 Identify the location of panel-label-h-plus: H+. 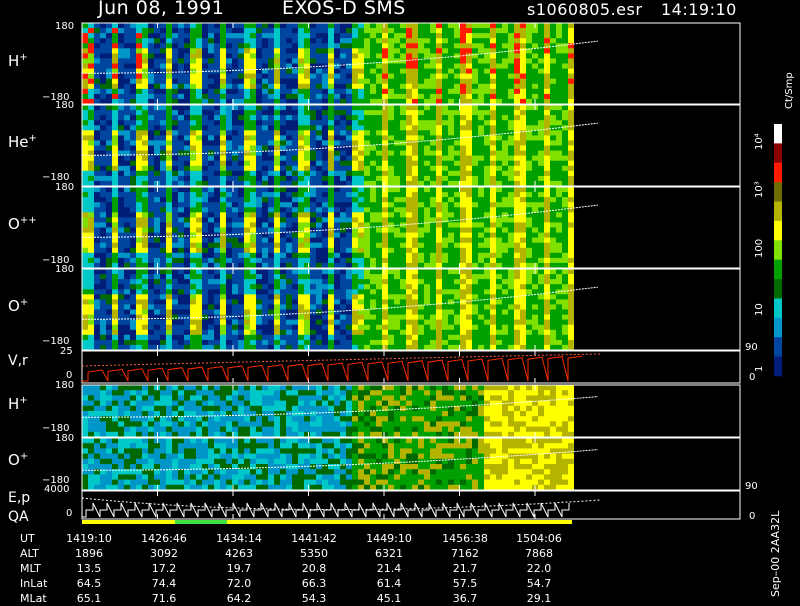
(18, 61).